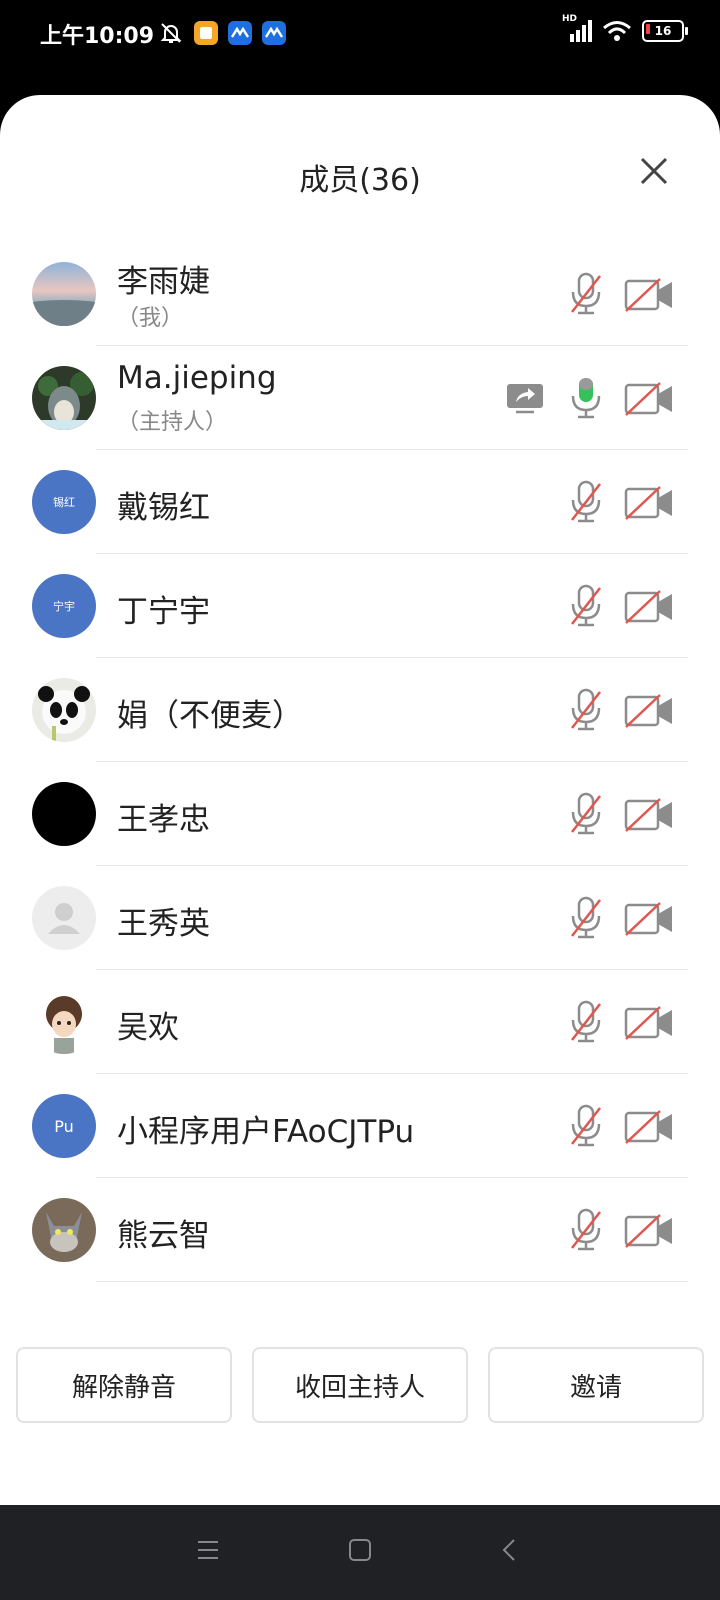 Image resolution: width=720 pixels, height=1600 pixels. Describe the element at coordinates (654, 171) in the screenshot. I see `close-icon` at that location.